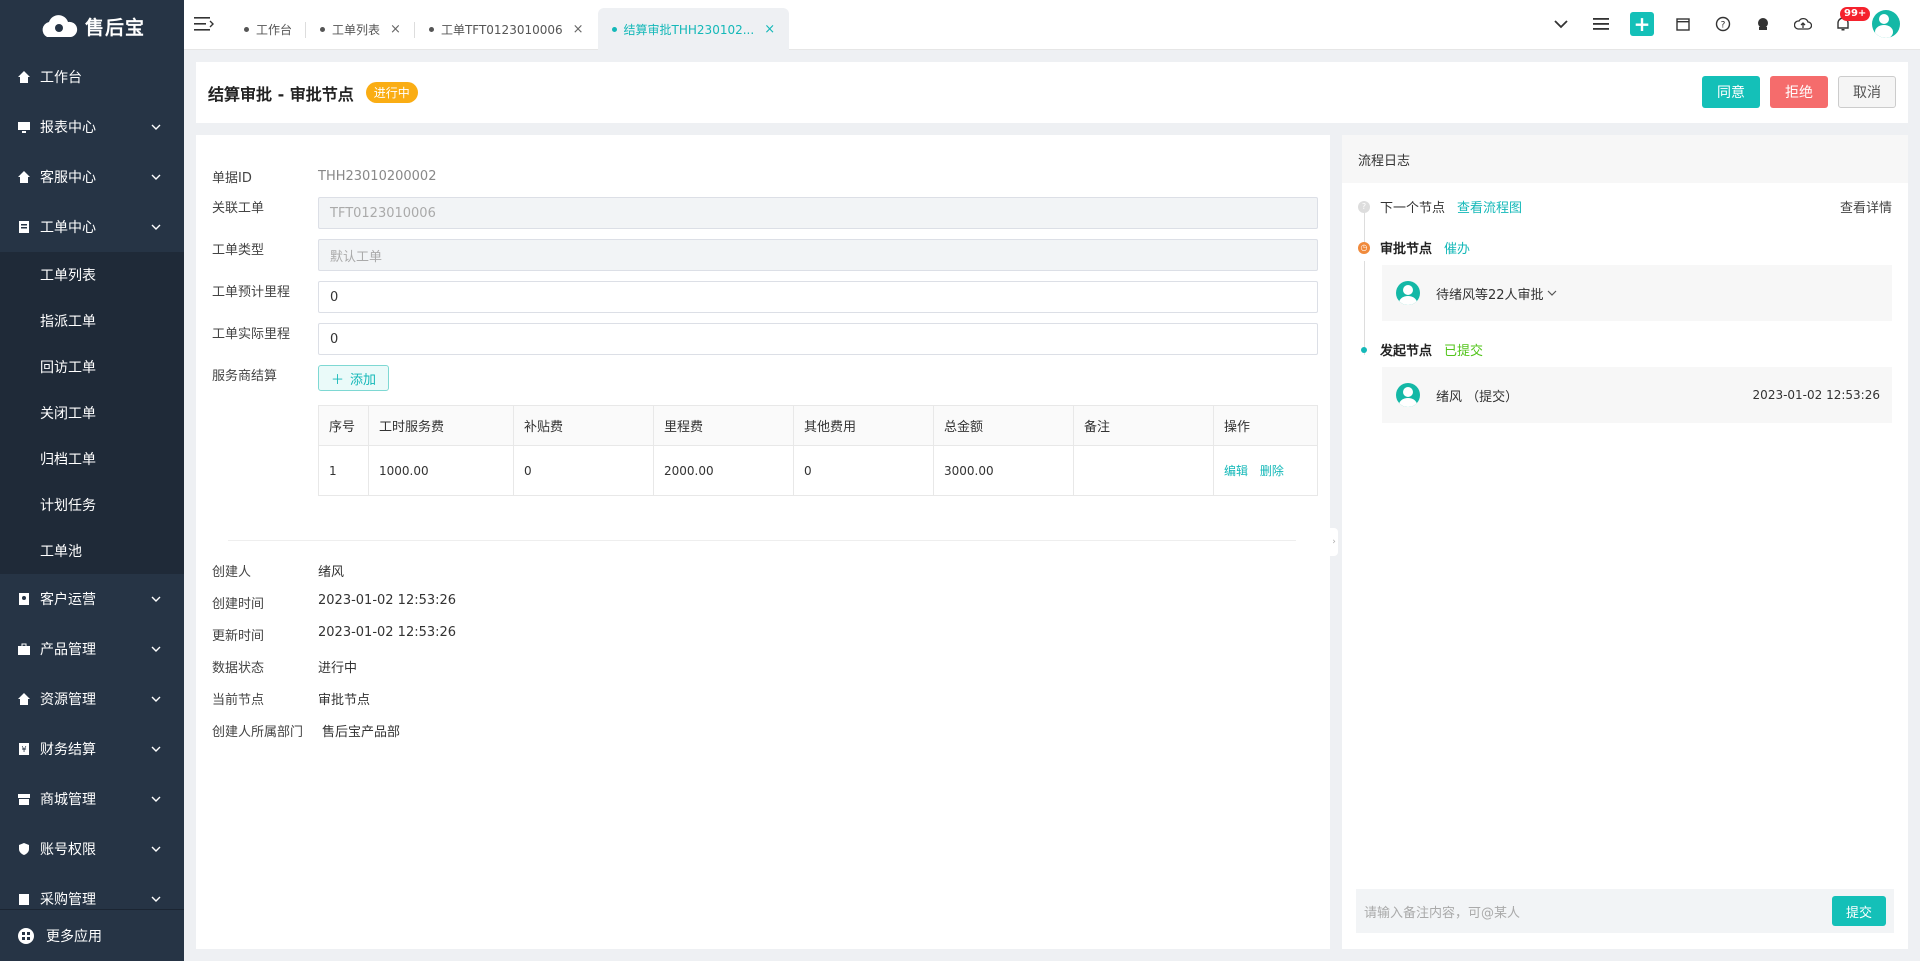 The height and width of the screenshot is (961, 1920). I want to click on sidebar-item-label: 商城管理, so click(68, 800).